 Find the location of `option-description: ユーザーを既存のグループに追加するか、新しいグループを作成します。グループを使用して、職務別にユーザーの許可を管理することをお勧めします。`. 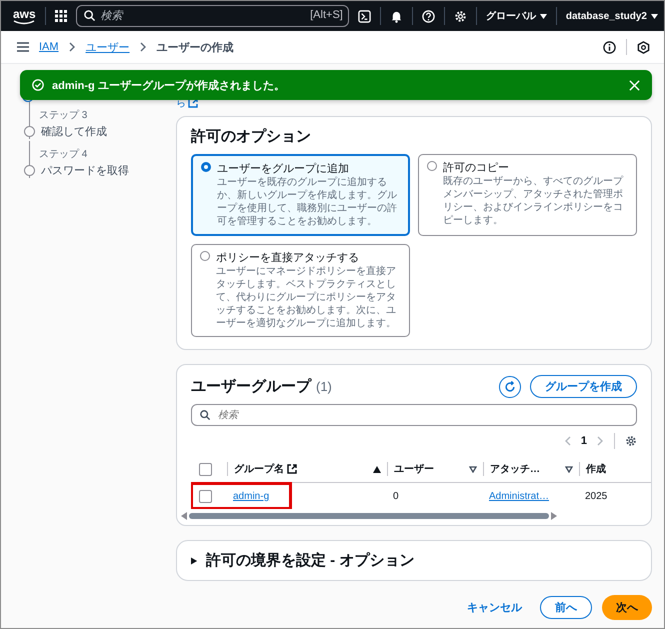

option-description: ユーザーを既存のグループに追加するか、新しいグループを作成します。グループを使用して、職務別にユーザーの許可を管理することをお勧めします。 is located at coordinates (307, 202).